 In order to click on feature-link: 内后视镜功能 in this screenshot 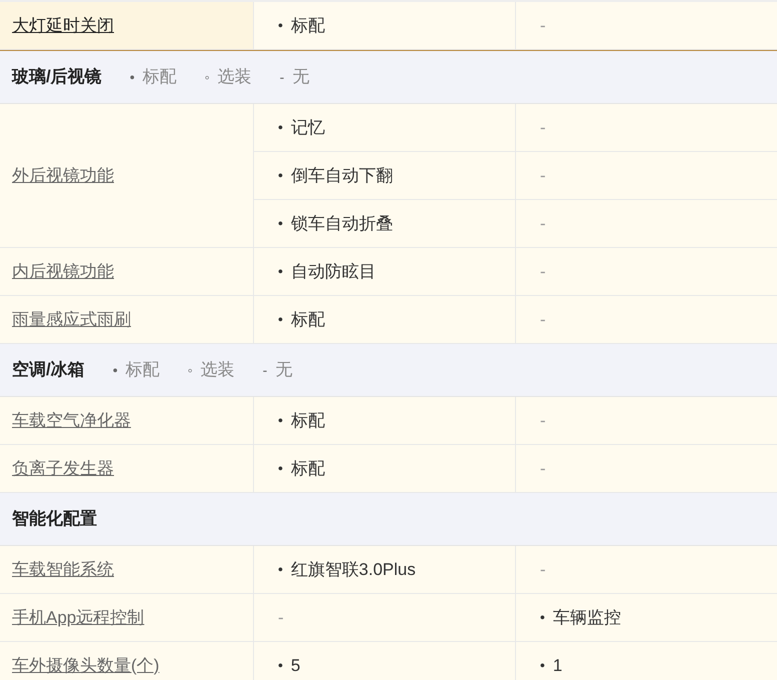, I will do `click(63, 271)`.